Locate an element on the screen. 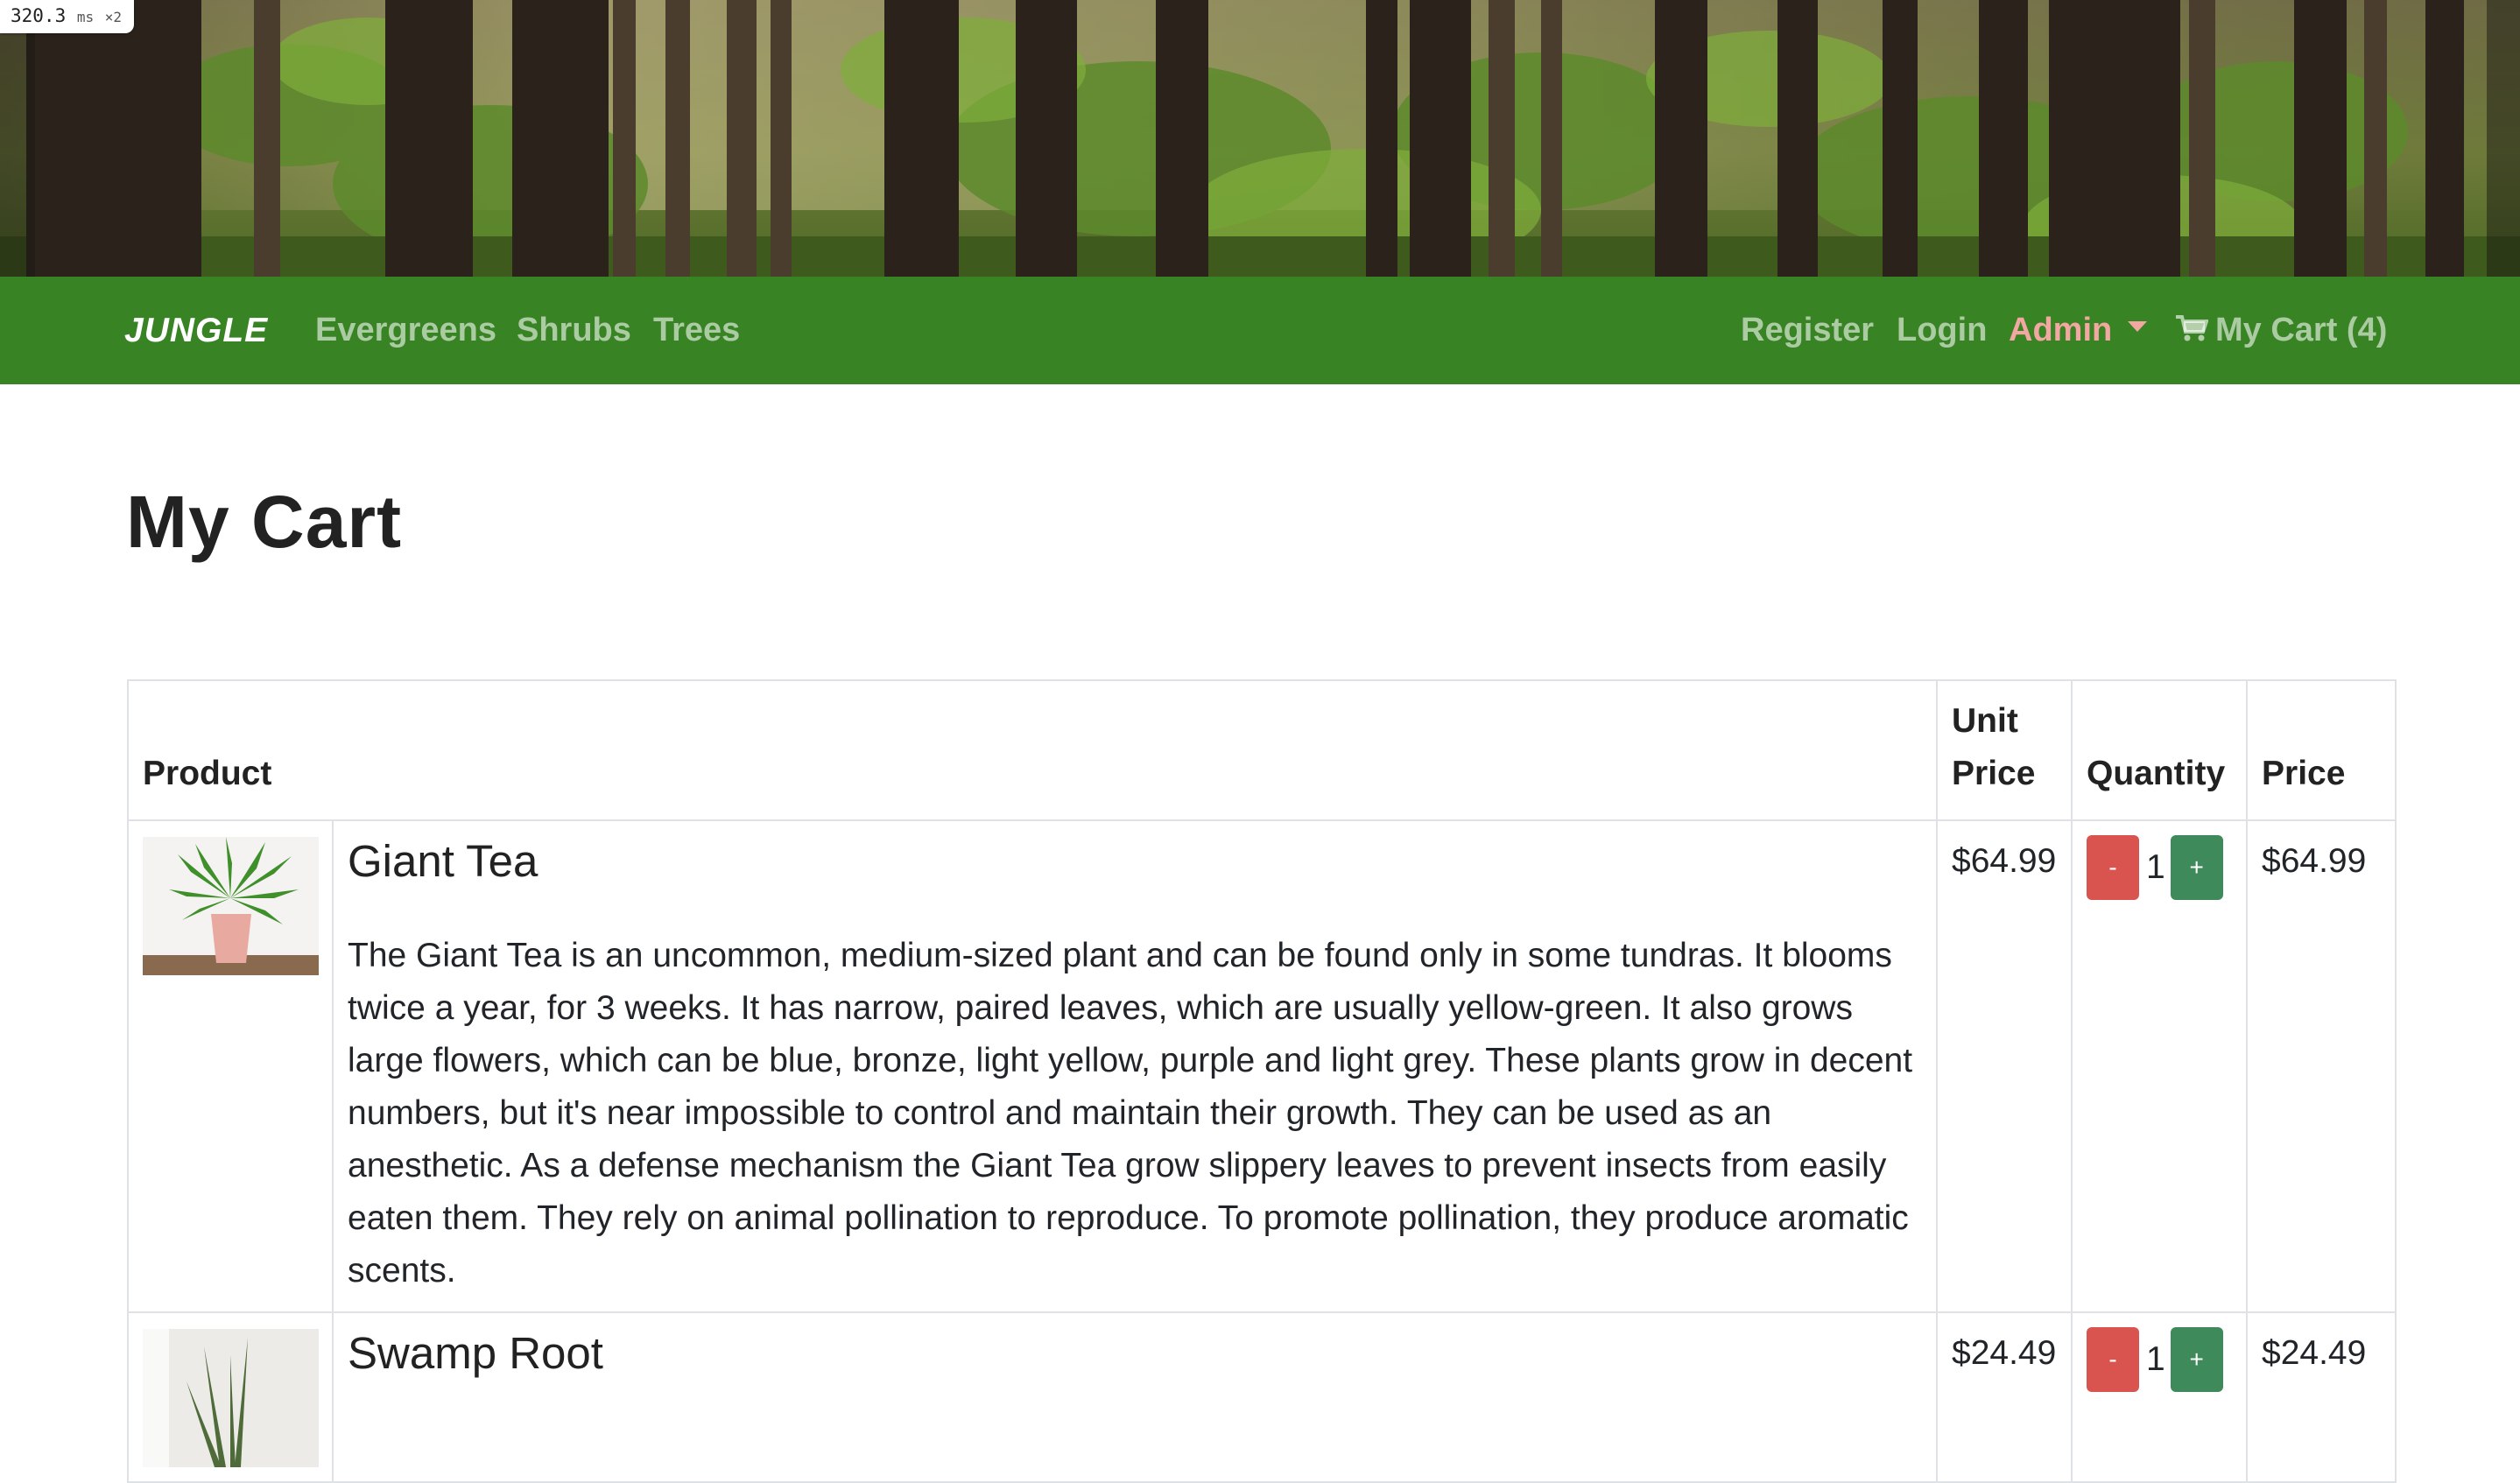 This screenshot has width=2520, height=1483. table-header-row: Product Unit Price Quantity Price is located at coordinates (1262, 750).